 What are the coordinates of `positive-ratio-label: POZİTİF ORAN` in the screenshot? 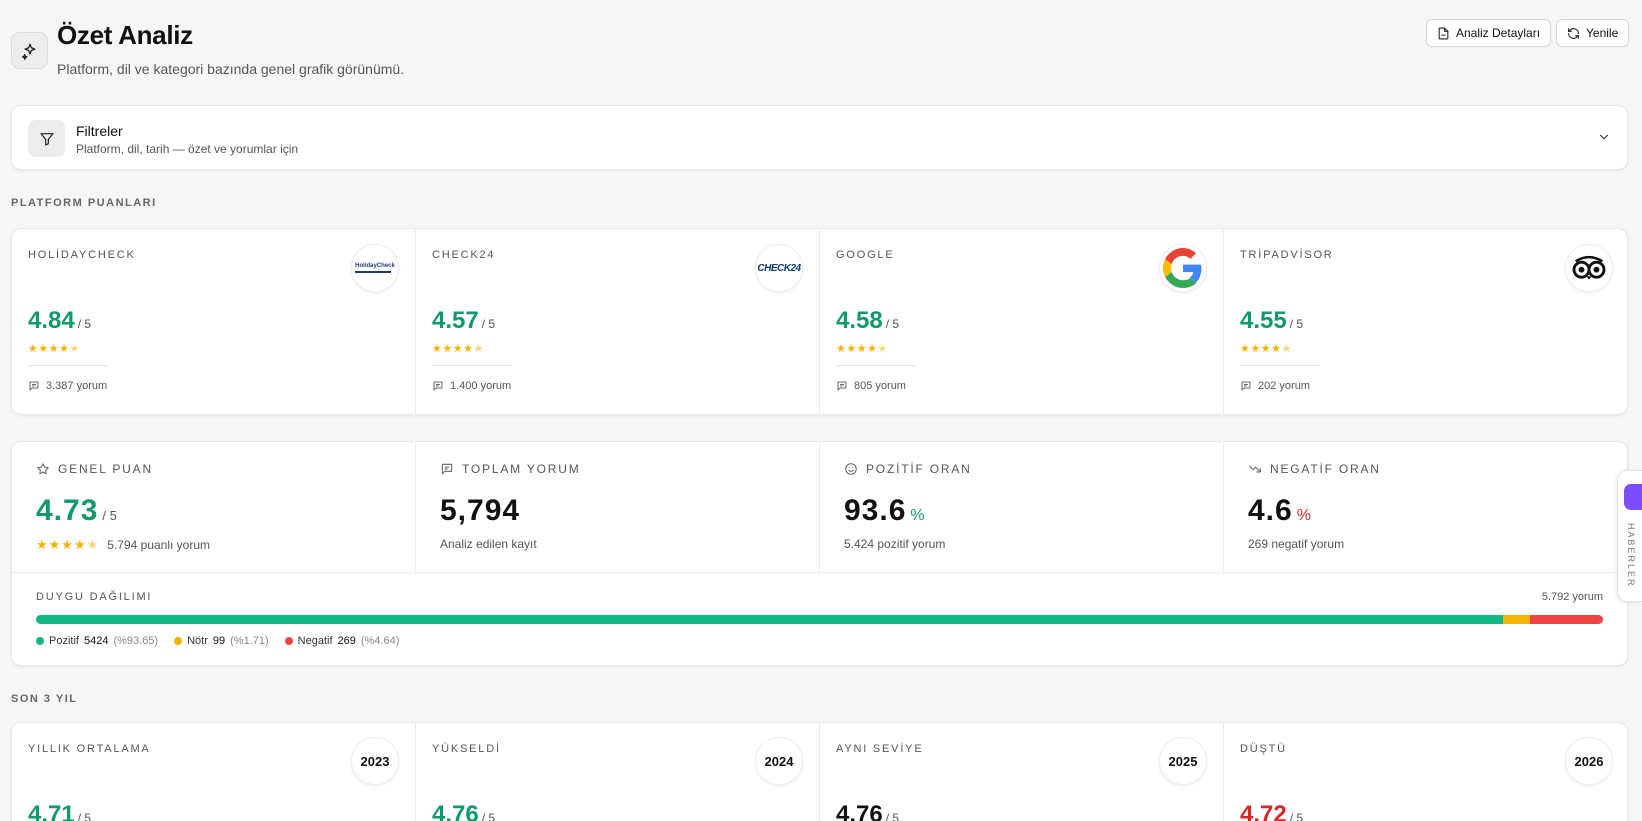 It's located at (908, 469).